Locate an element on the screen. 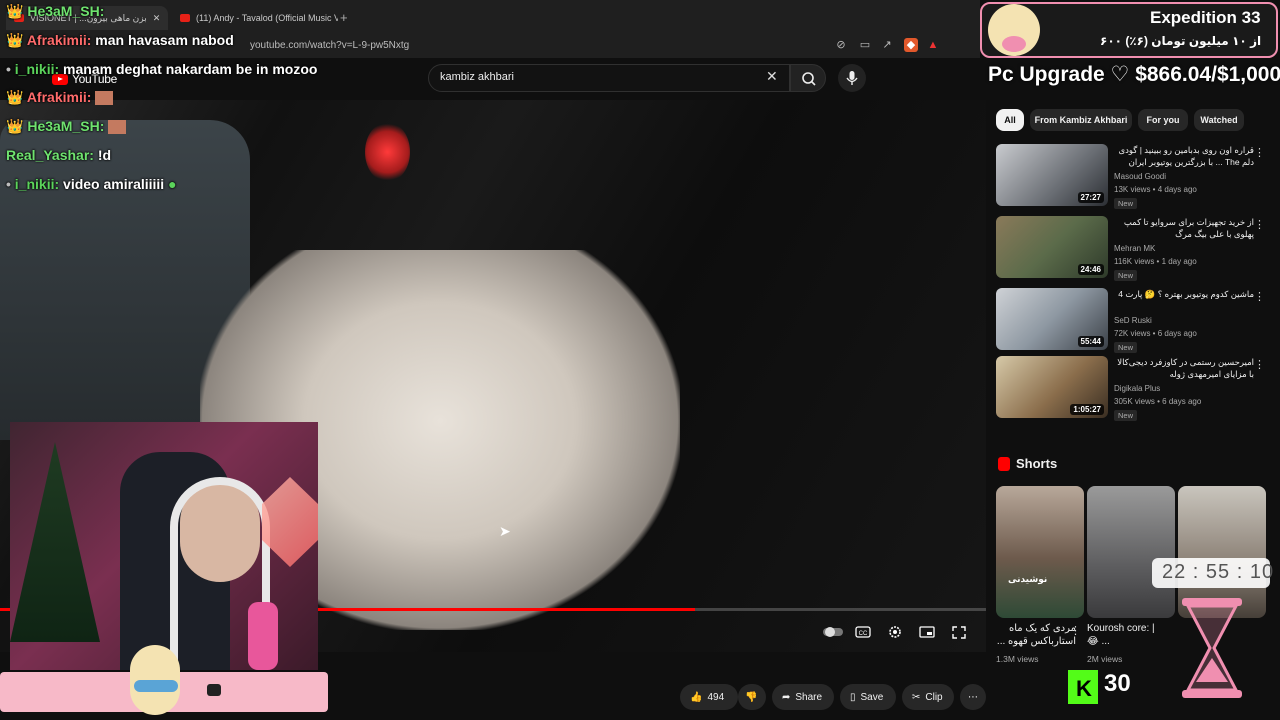 The height and width of the screenshot is (720, 1280). url-field: youtube.com/watch?v=L-9-pw5Nxtg is located at coordinates (329, 45).